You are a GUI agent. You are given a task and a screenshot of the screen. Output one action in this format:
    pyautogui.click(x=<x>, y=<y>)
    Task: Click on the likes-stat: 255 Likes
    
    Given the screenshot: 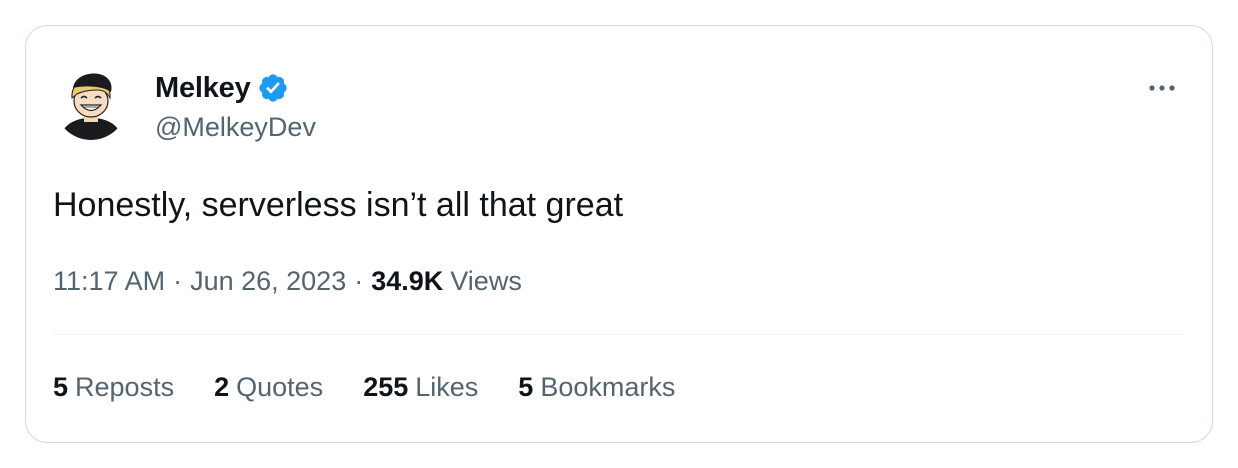 What is the action you would take?
    pyautogui.click(x=420, y=387)
    